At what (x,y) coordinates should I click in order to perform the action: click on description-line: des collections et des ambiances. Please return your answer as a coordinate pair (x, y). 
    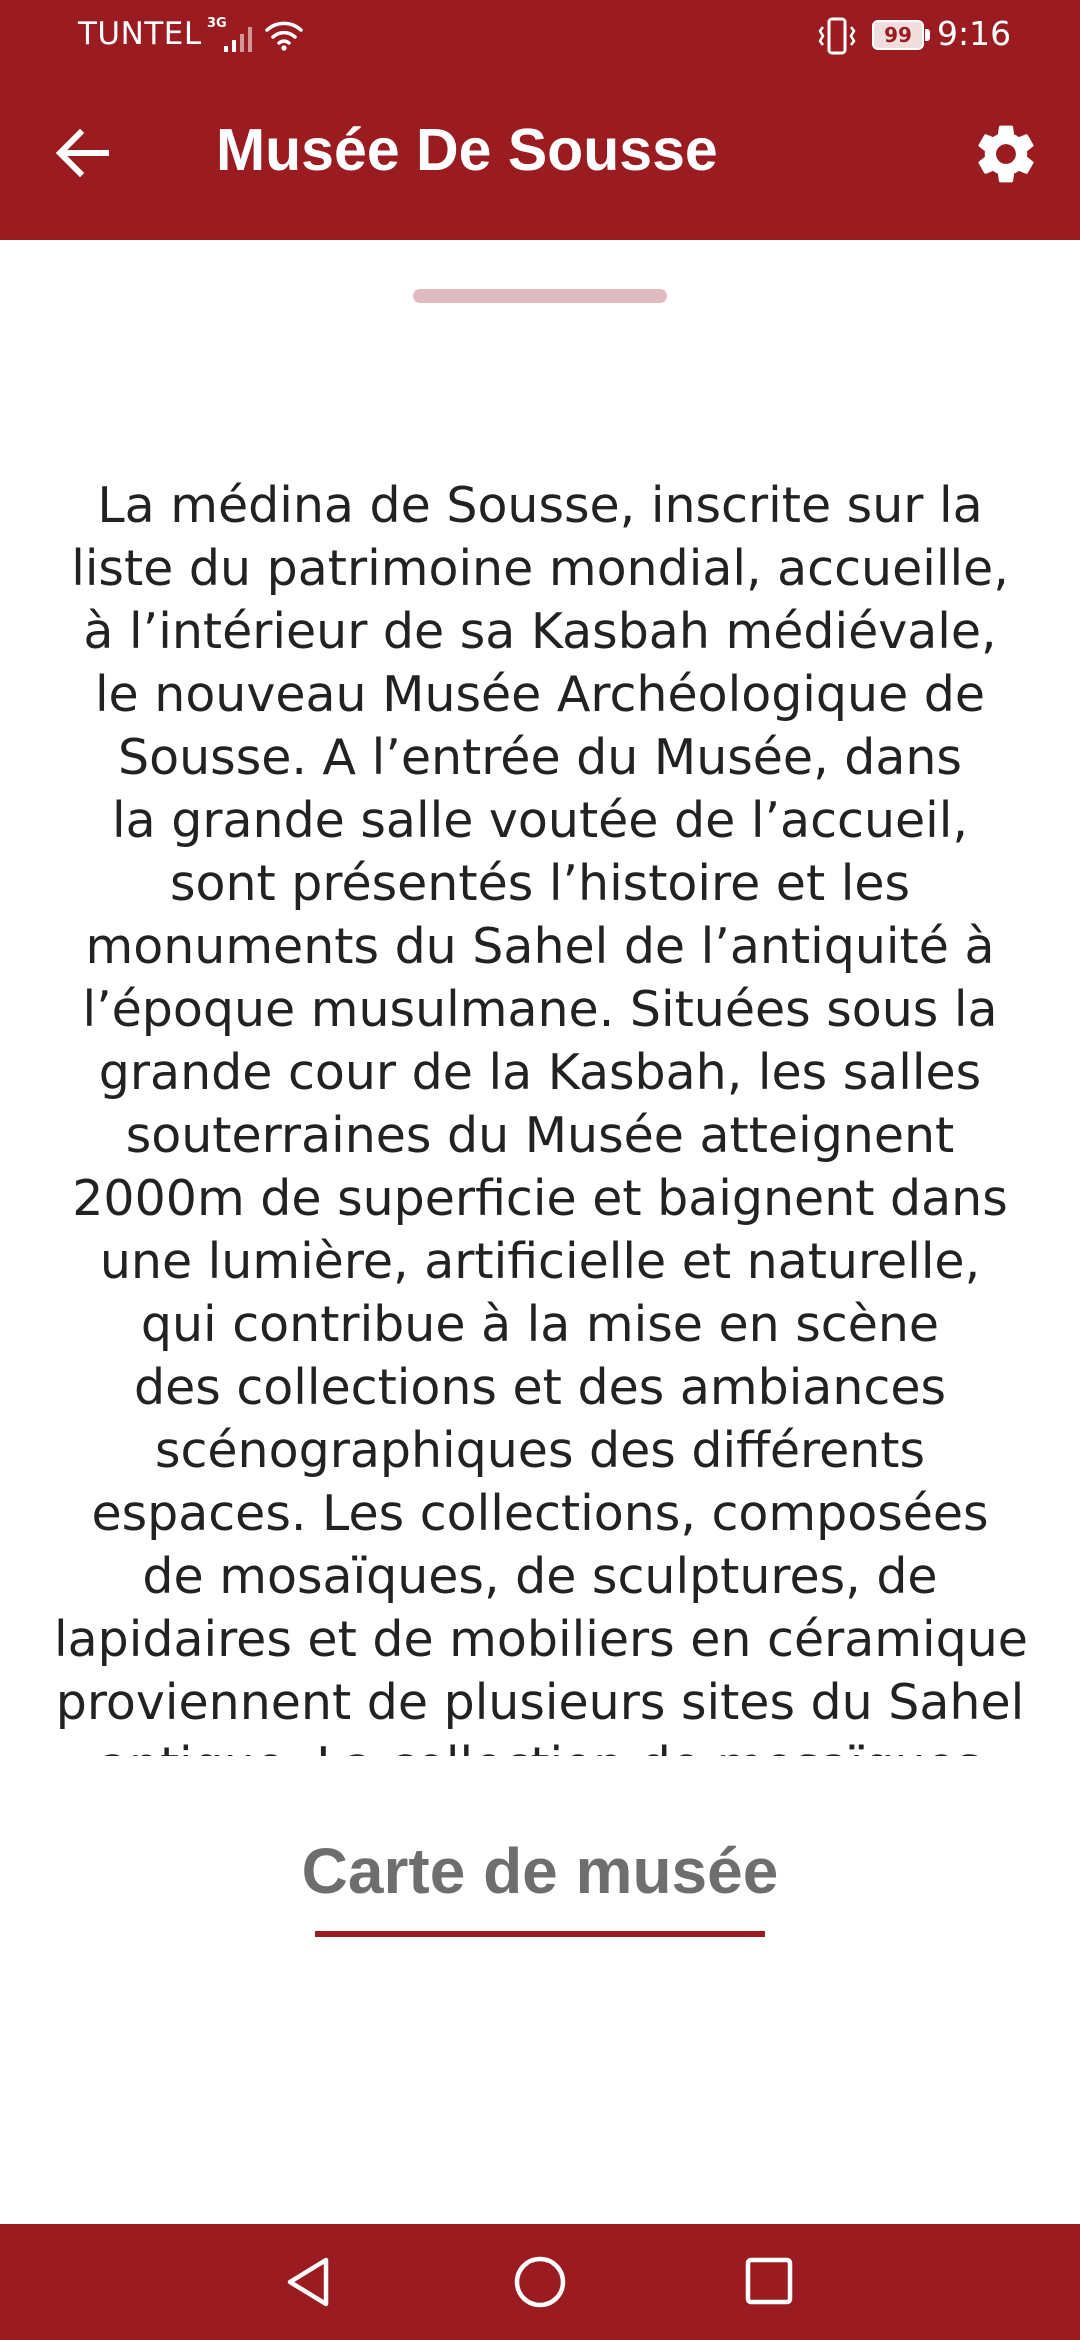
    Looking at the image, I should click on (540, 1387).